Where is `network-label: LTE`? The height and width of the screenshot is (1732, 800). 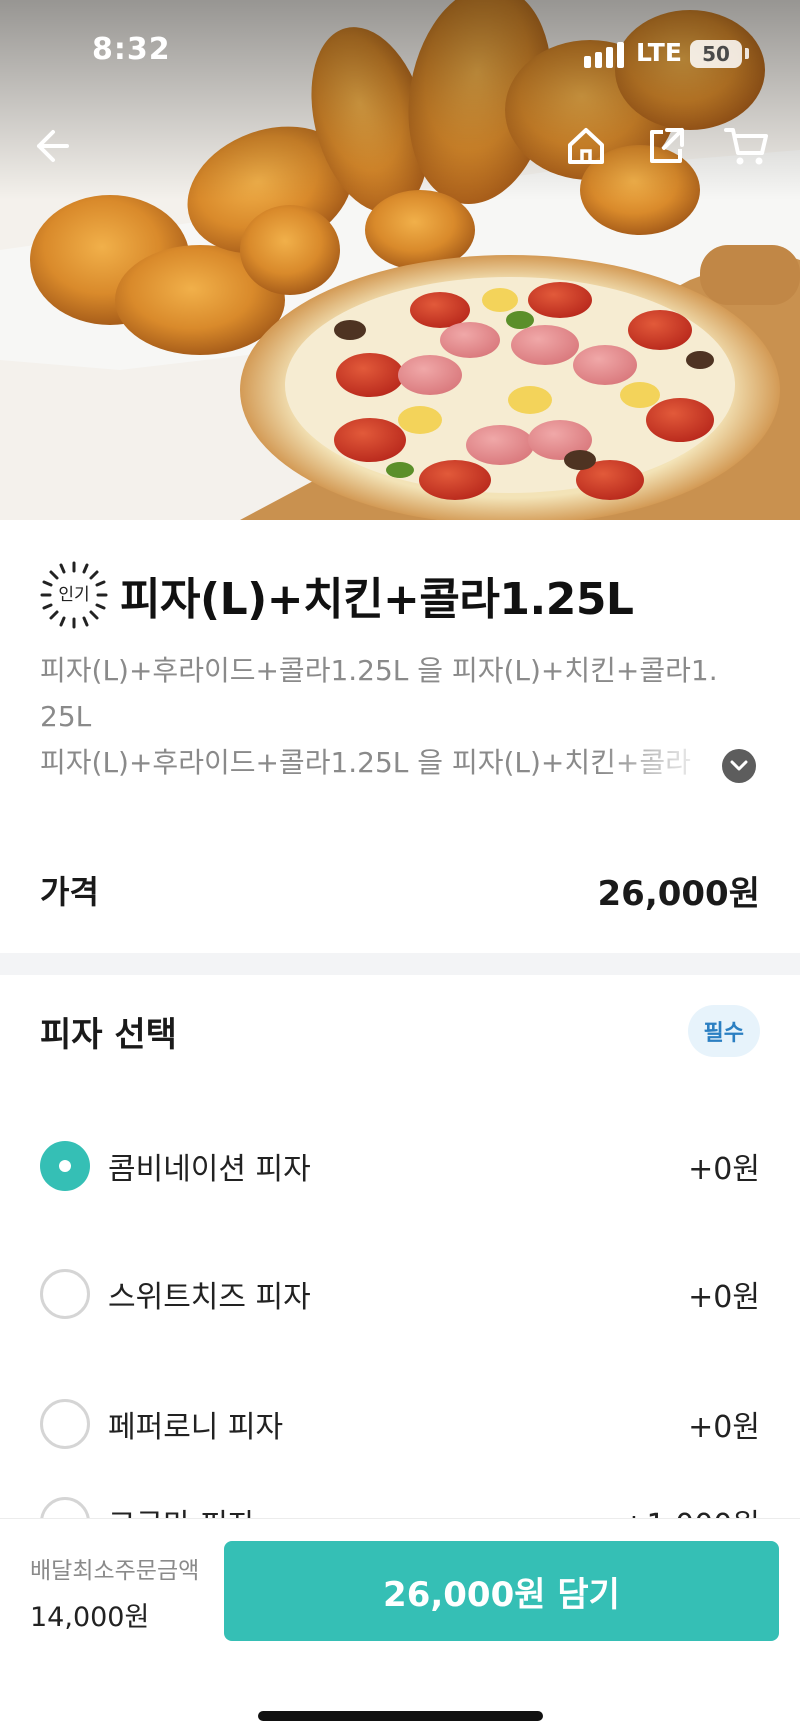 network-label: LTE is located at coordinates (659, 52).